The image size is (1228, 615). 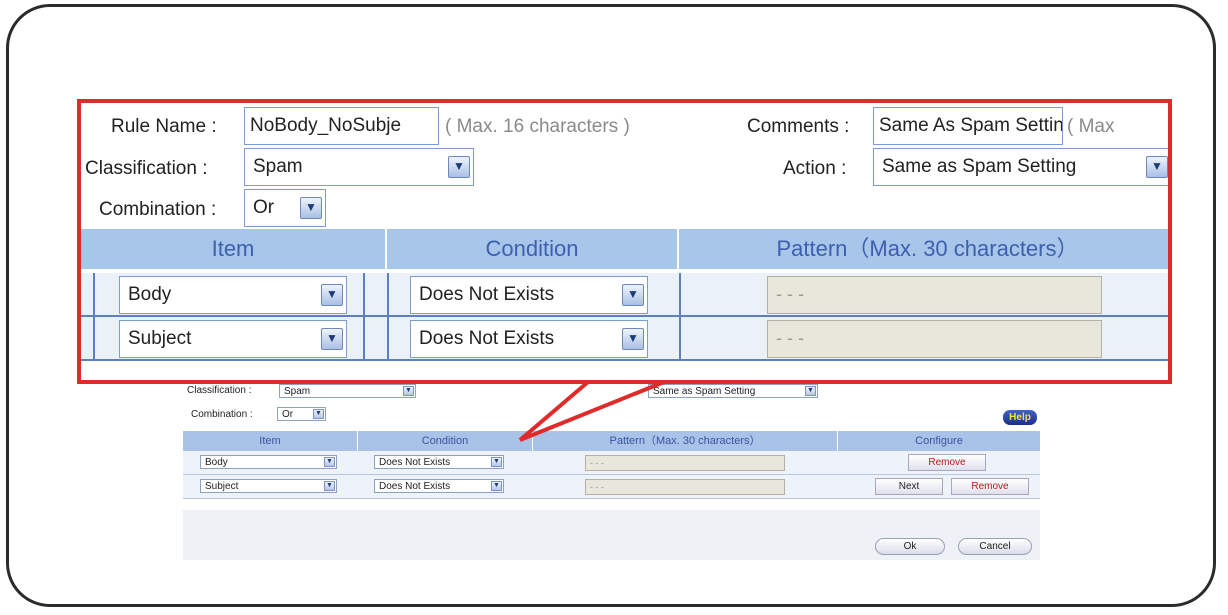 I want to click on rule-name-input: NoBody_NoSubje, so click(x=341, y=126).